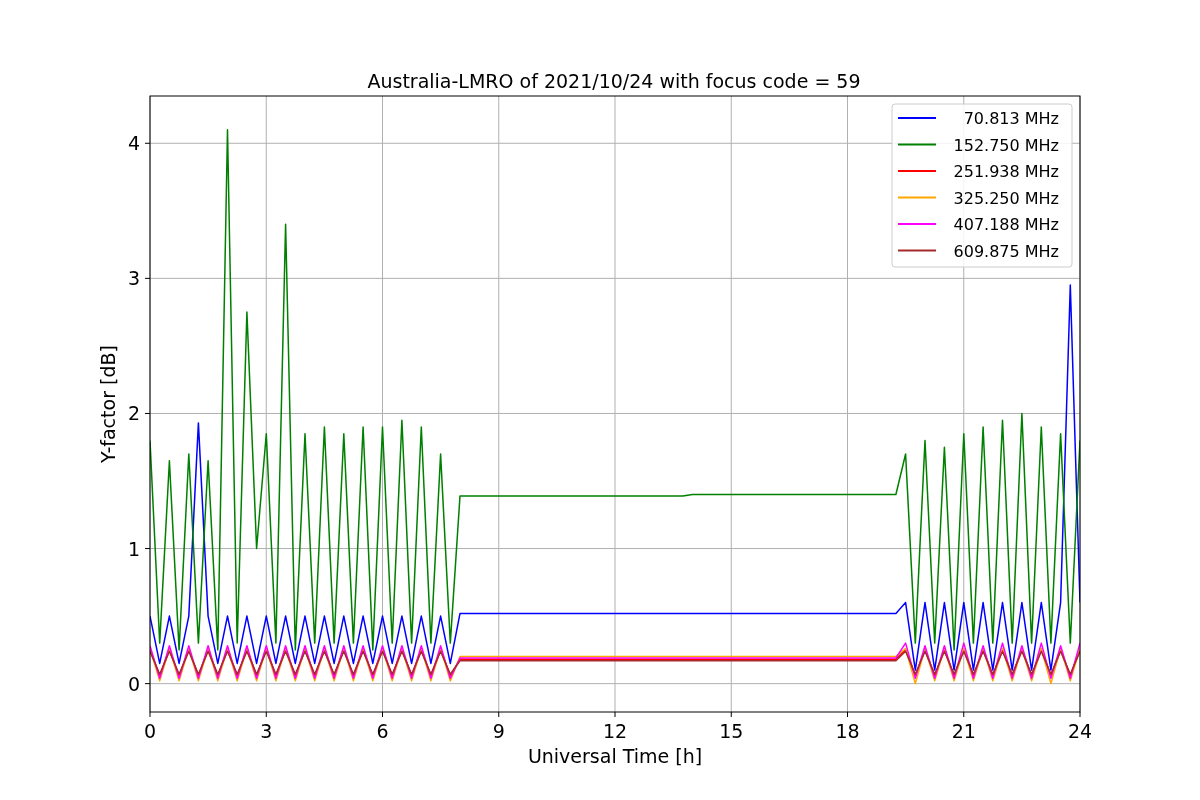 Image resolution: width=1200 pixels, height=800 pixels. I want to click on x-tick-label: 3, so click(266, 731).